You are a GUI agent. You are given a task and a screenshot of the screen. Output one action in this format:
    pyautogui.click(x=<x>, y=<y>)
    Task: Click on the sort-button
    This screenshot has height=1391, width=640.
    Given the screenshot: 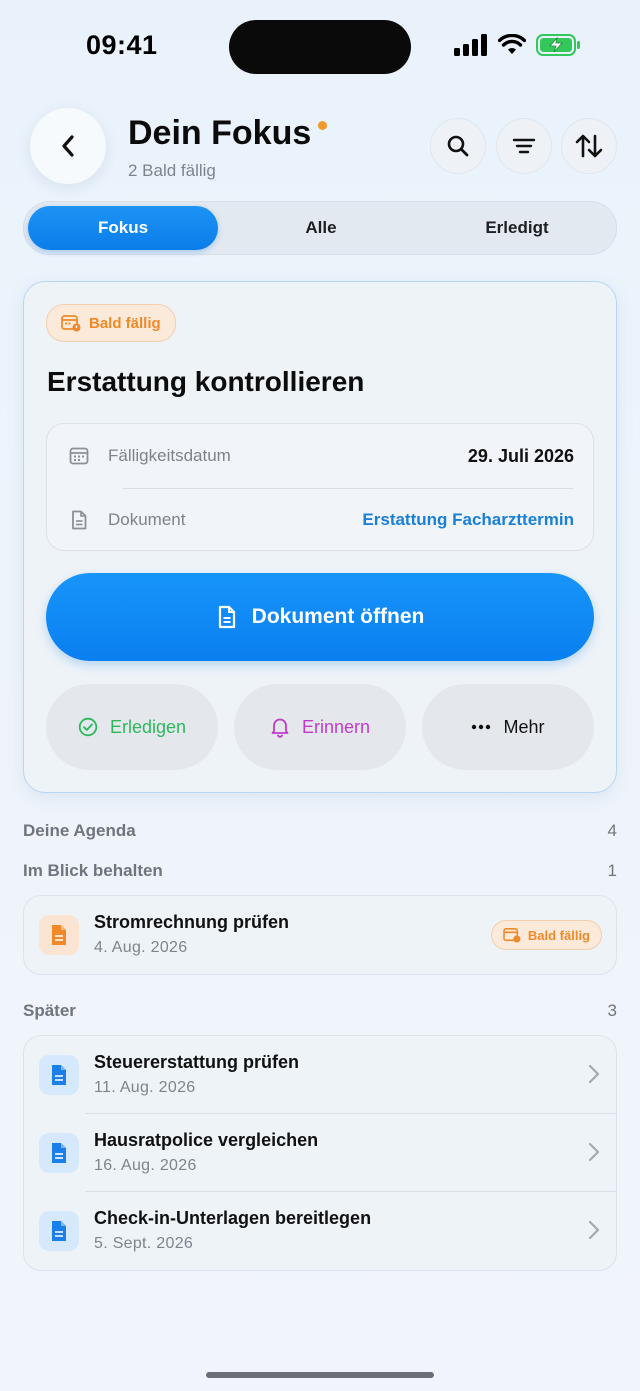 What is the action you would take?
    pyautogui.click(x=589, y=146)
    